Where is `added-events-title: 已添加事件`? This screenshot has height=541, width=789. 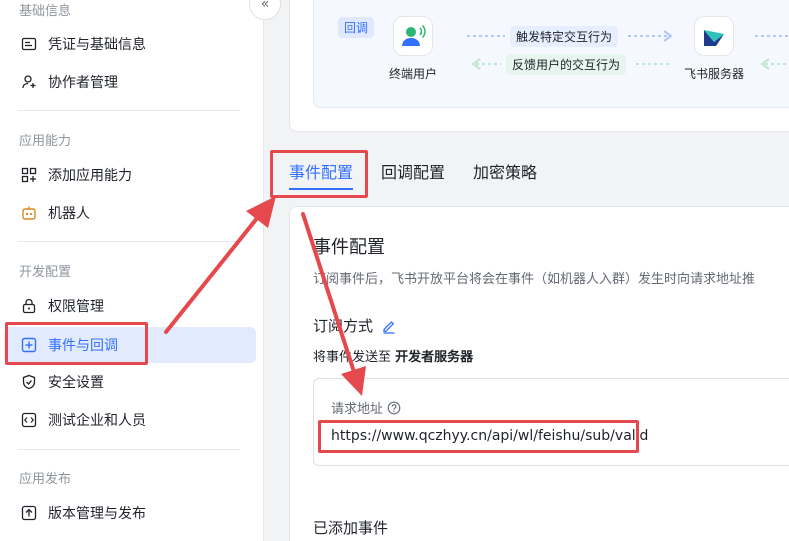
added-events-title: 已添加事件 is located at coordinates (351, 528).